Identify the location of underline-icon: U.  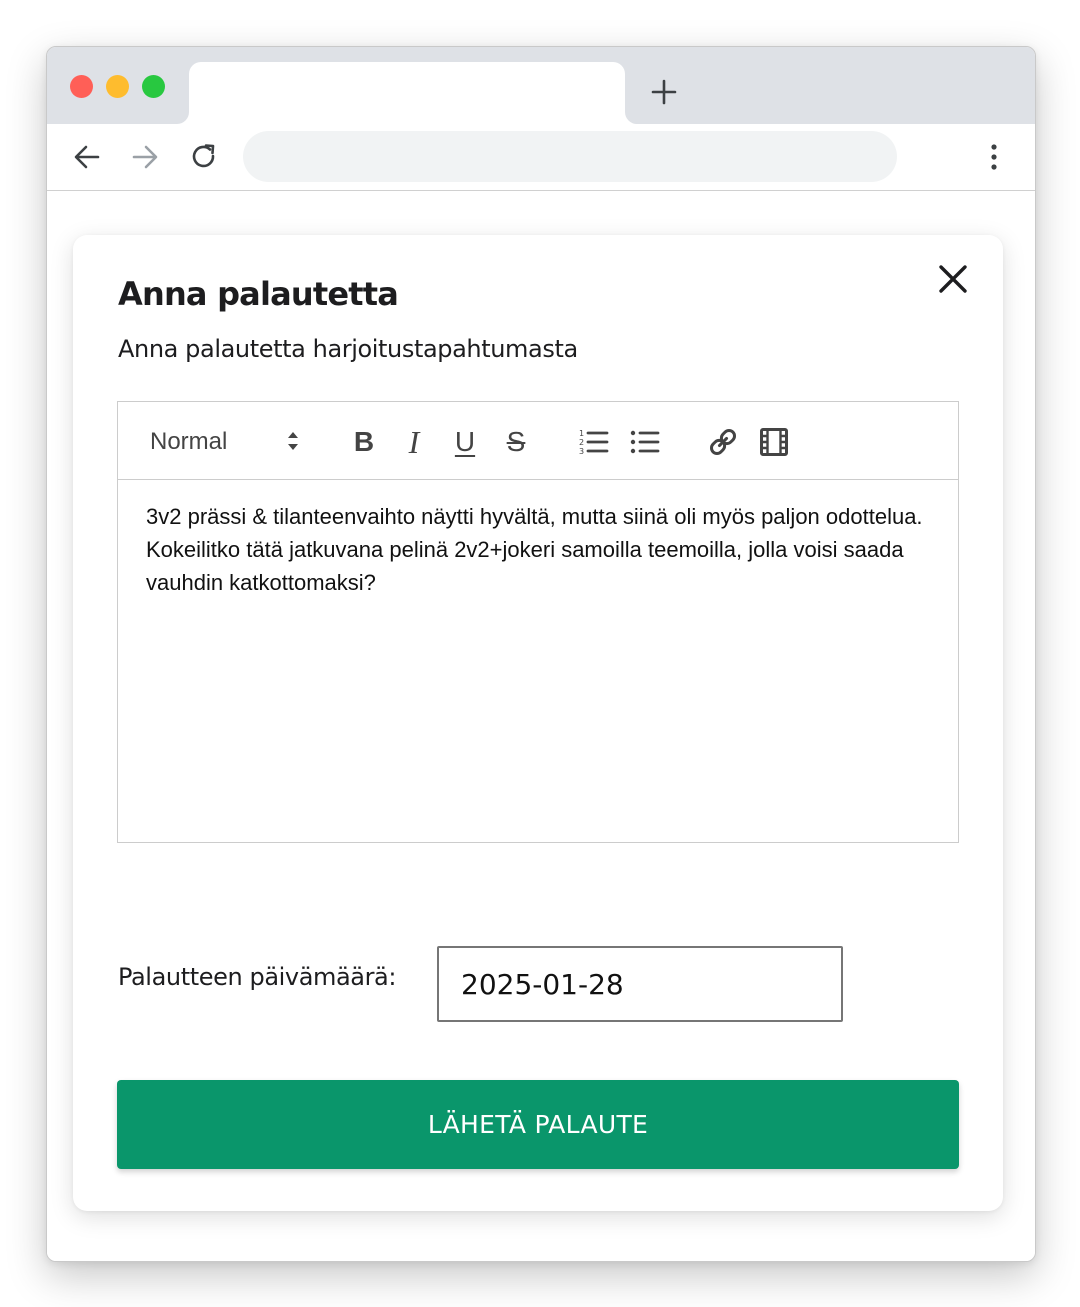
(465, 441).